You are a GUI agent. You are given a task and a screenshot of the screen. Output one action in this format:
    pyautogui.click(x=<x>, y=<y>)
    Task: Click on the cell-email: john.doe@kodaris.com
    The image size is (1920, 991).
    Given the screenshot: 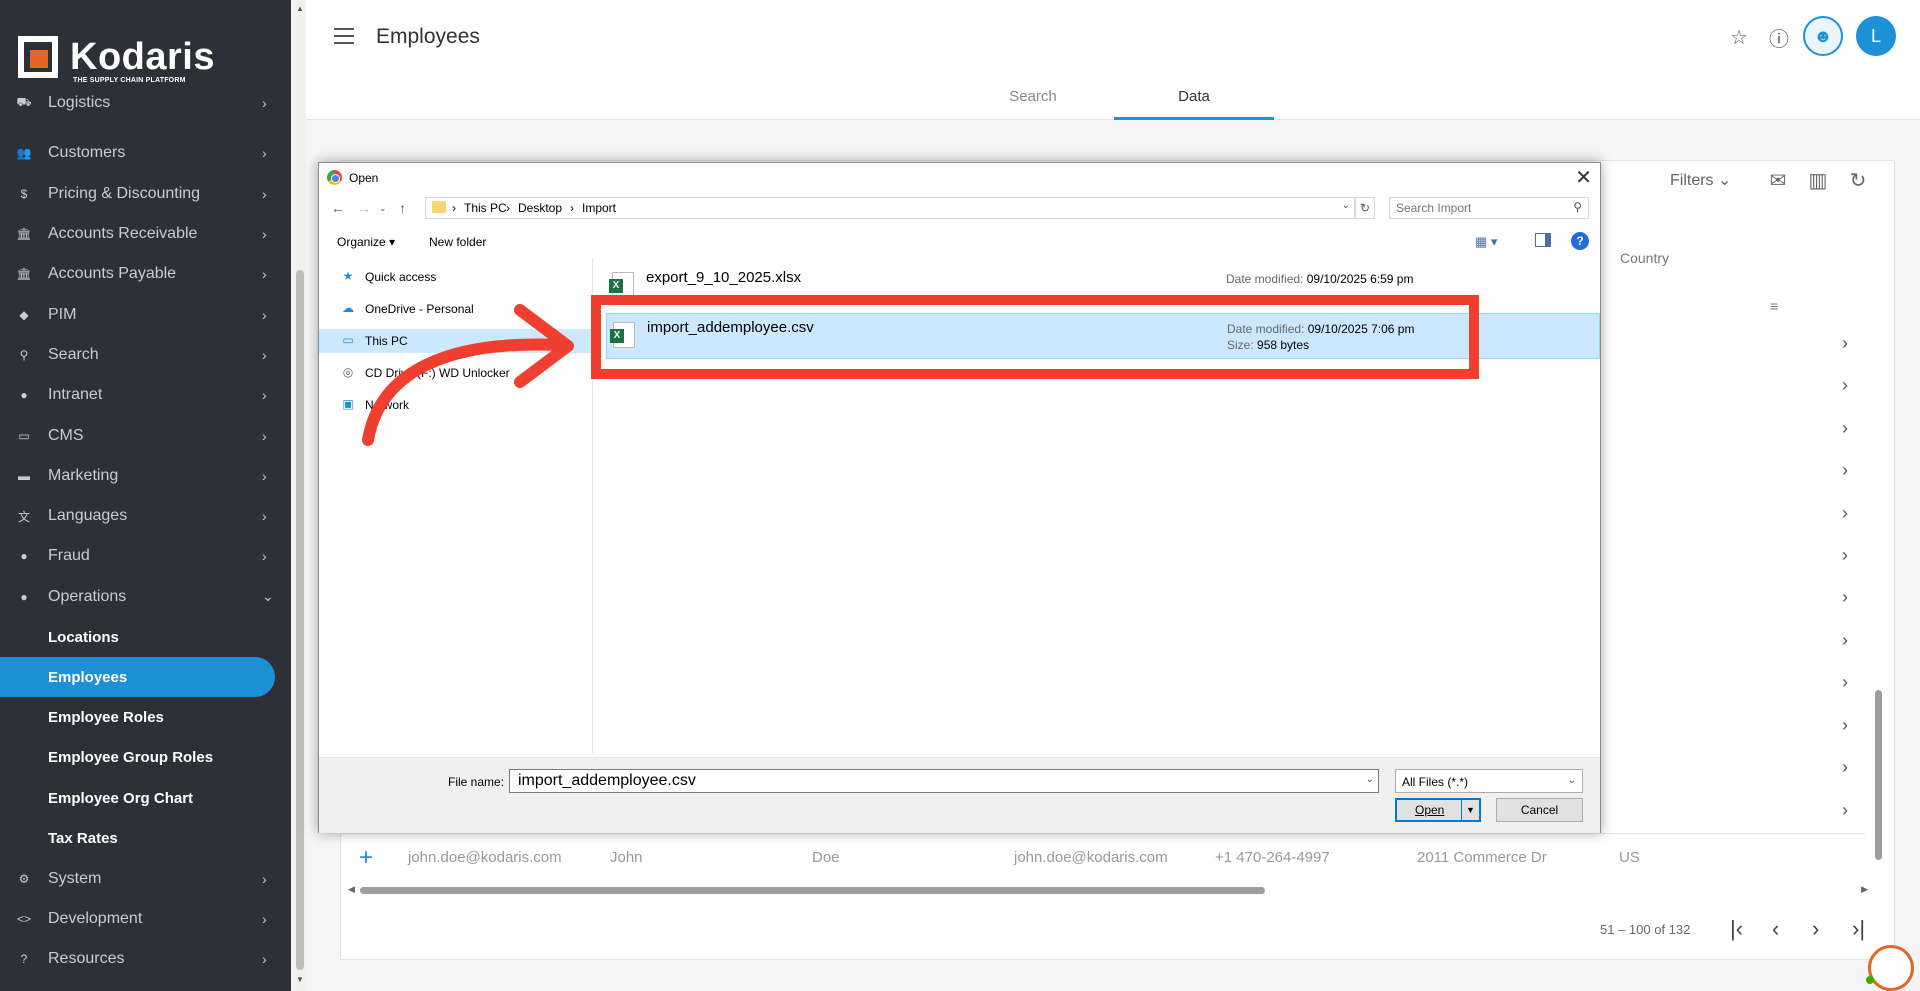 What is the action you would take?
    pyautogui.click(x=485, y=857)
    